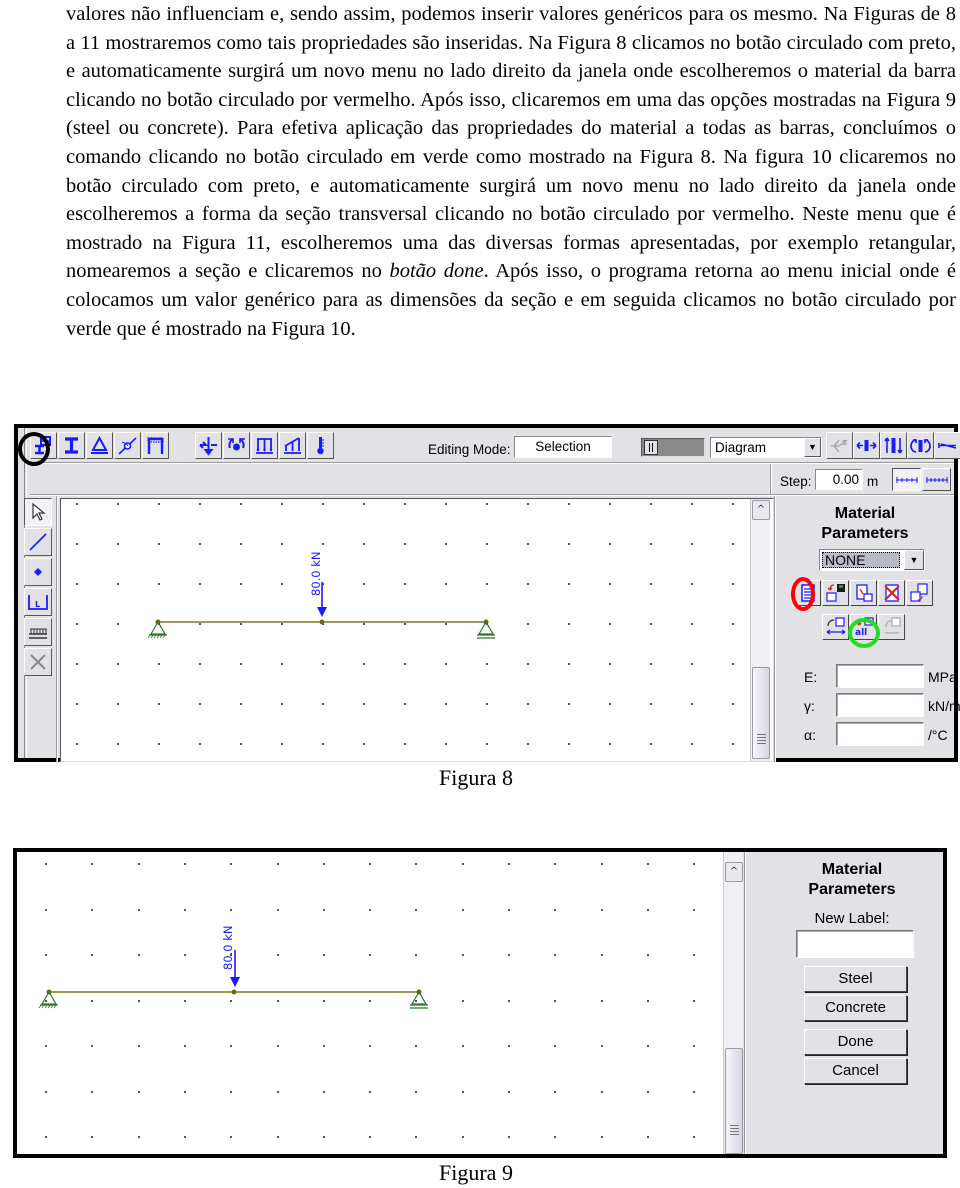 The image size is (960, 1188). Describe the element at coordinates (796, 481) in the screenshot. I see `step-label: Step:` at that location.